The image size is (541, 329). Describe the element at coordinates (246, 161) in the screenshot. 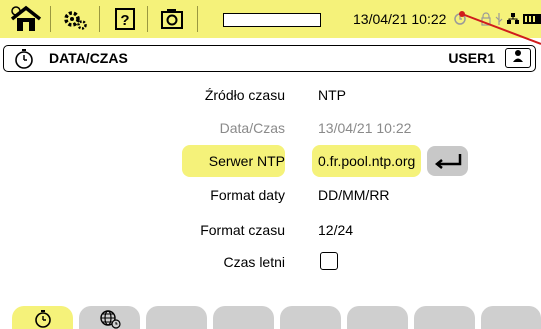

I see `ntp-server-label: Serwer NTP` at that location.